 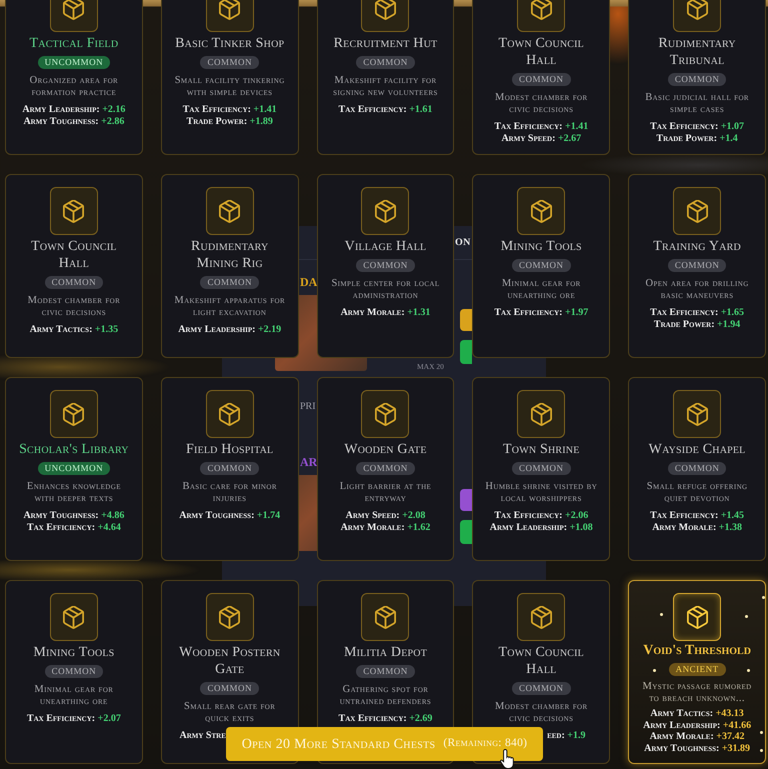 What do you see at coordinates (697, 748) in the screenshot?
I see `stat-line: Army Toughness: +31.89` at bounding box center [697, 748].